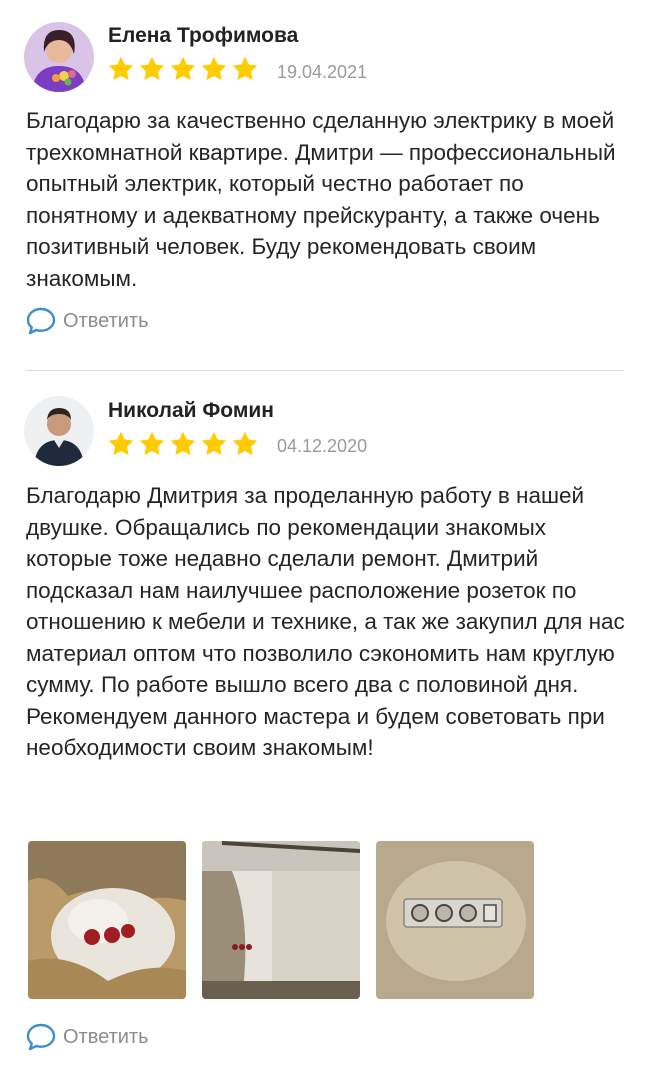 The width and height of the screenshot is (648, 1080). I want to click on review-photos, so click(281, 920).